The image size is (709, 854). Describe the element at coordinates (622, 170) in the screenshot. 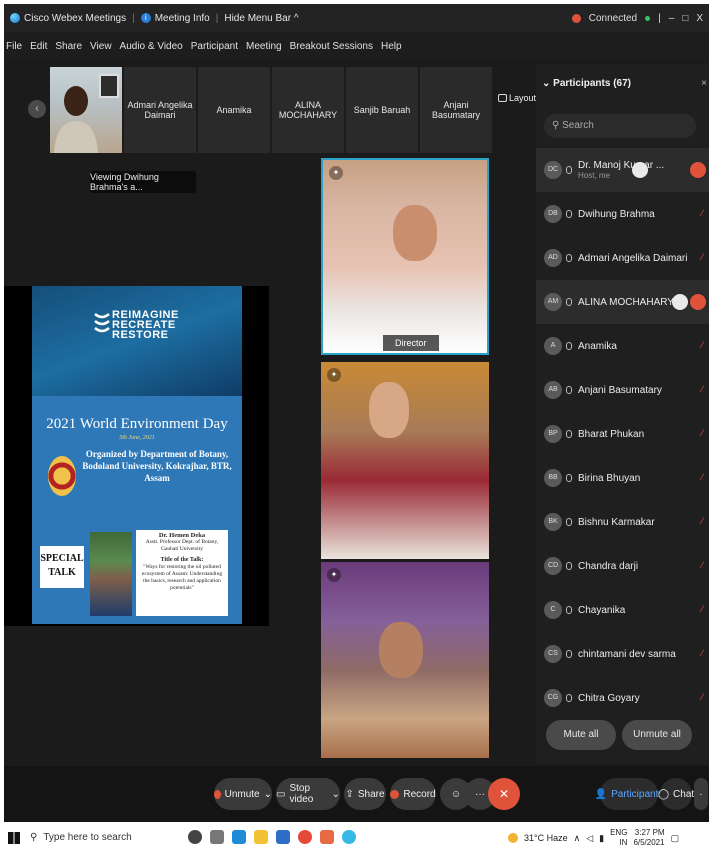

I see `list-item: DC Dr. Manoj Kumar ... Host, me` at that location.